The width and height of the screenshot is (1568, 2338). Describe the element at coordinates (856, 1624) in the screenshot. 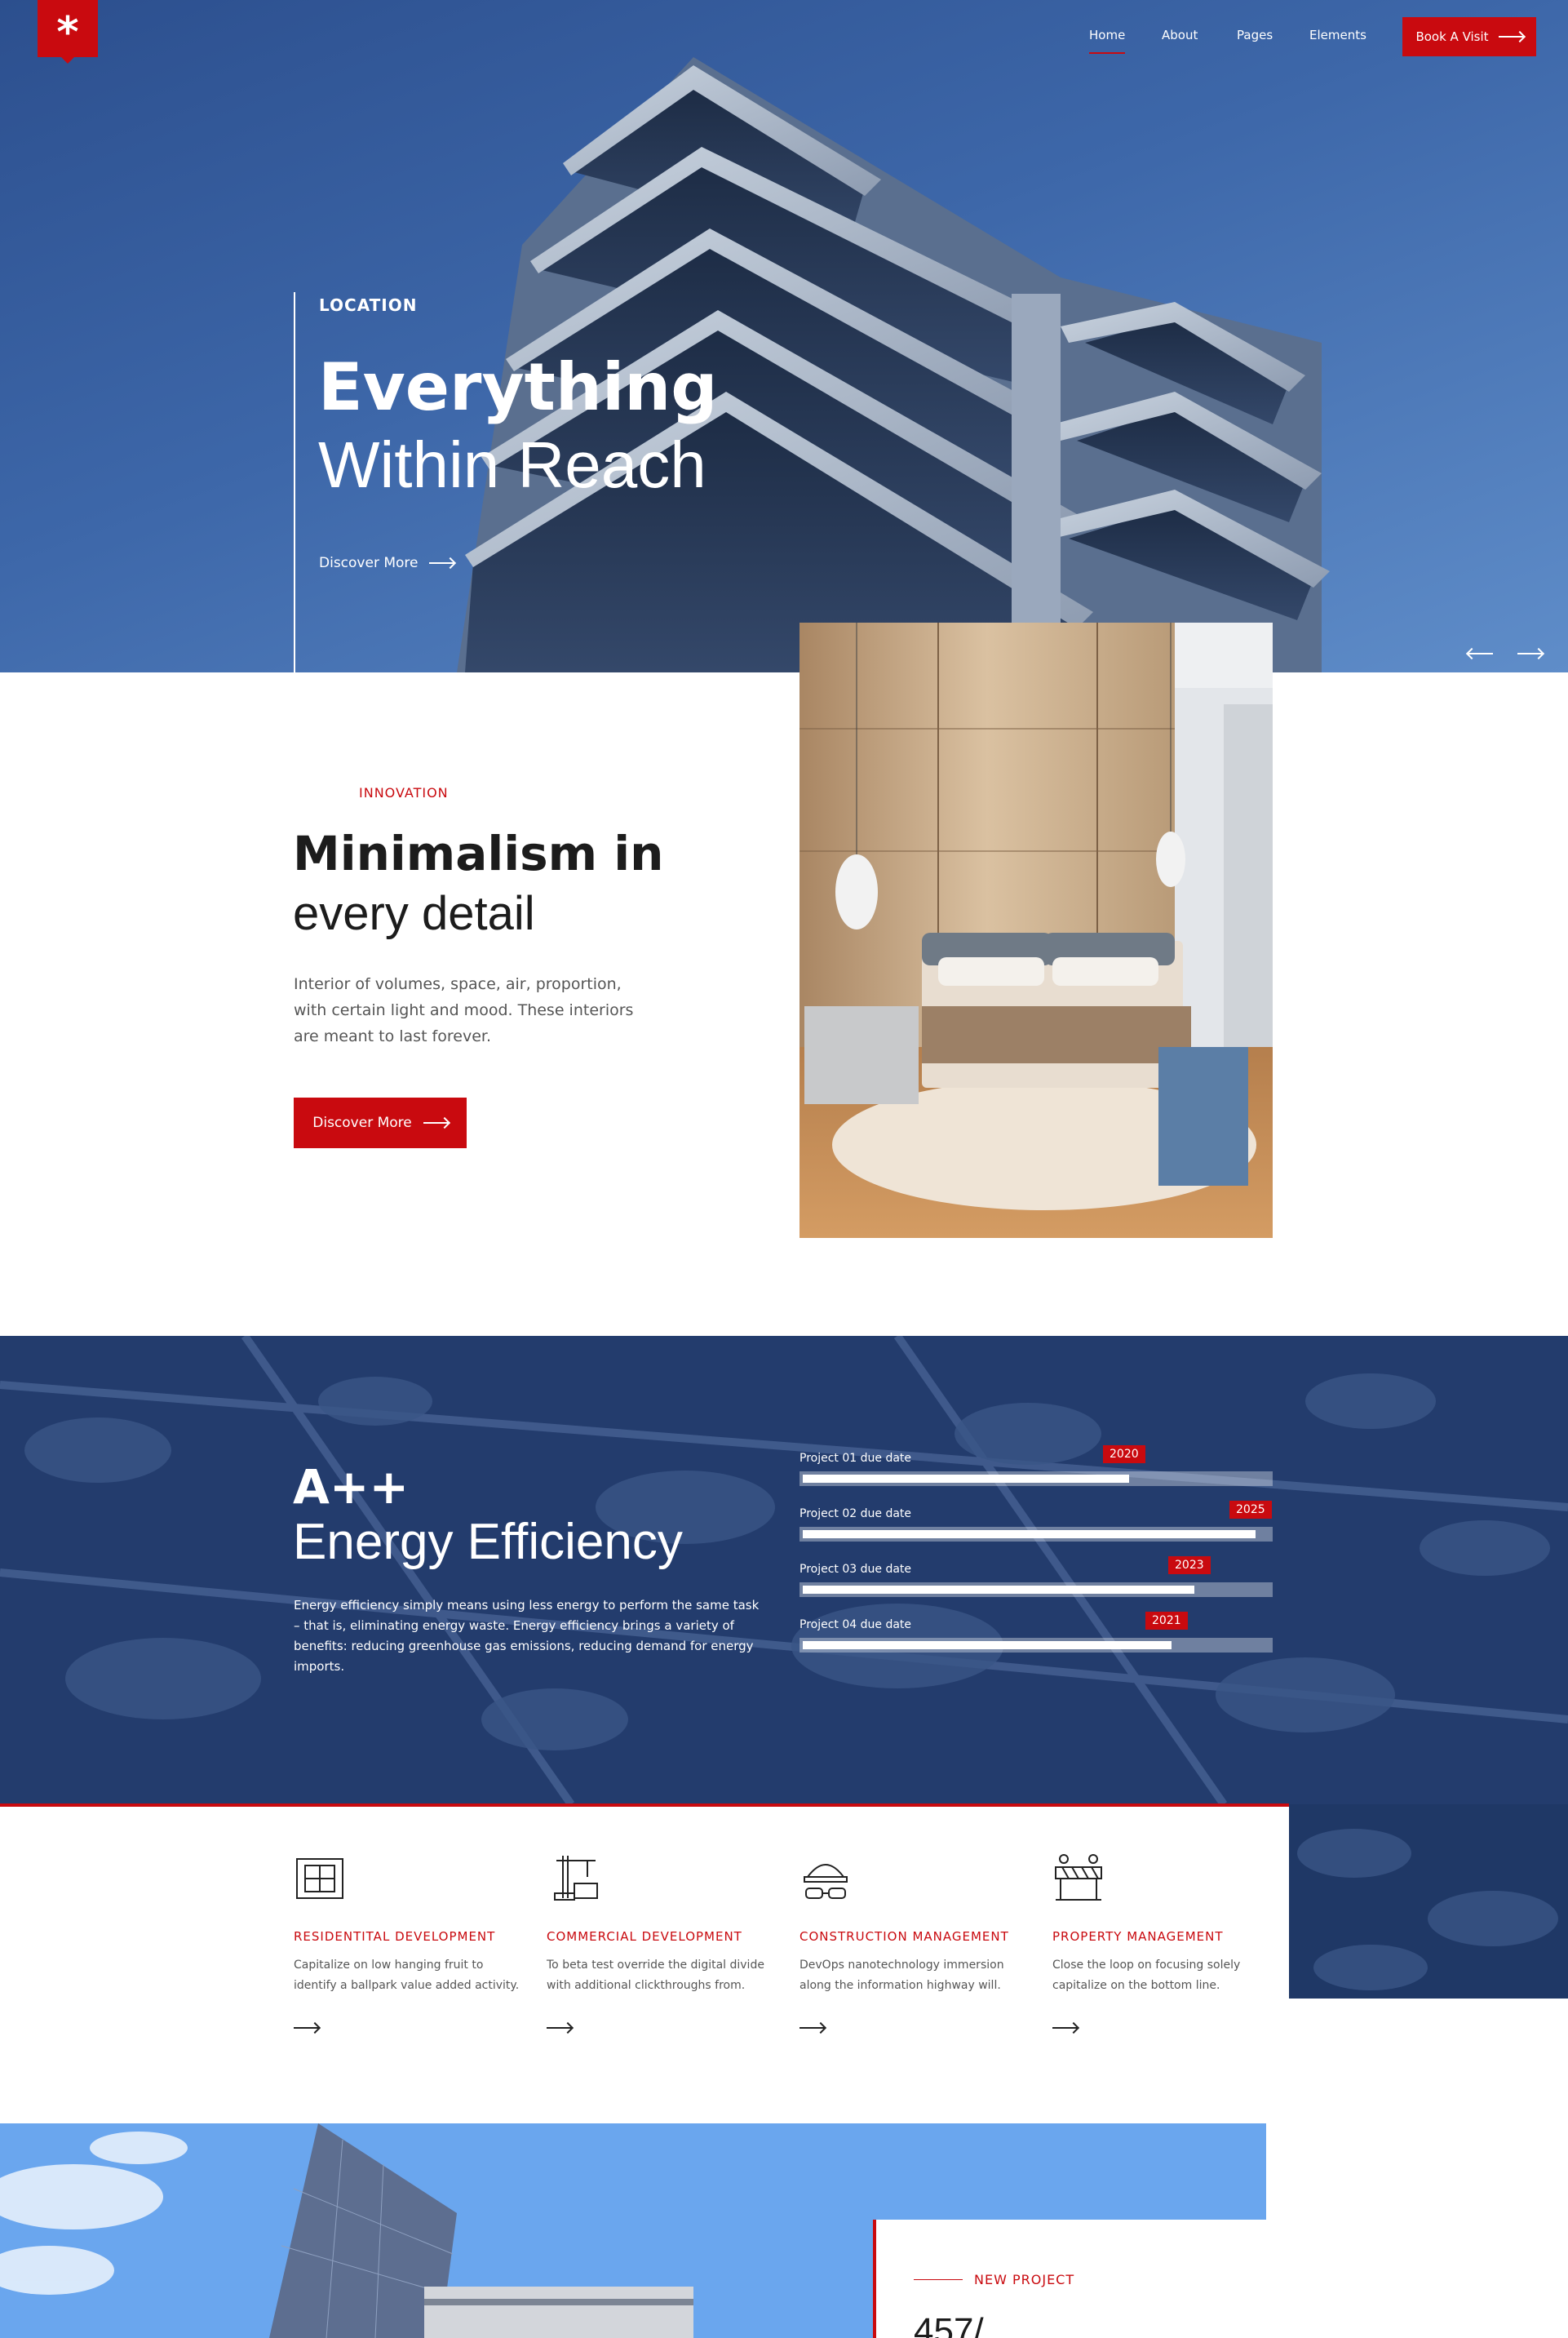

I see `project-label: Project 04 due date` at that location.